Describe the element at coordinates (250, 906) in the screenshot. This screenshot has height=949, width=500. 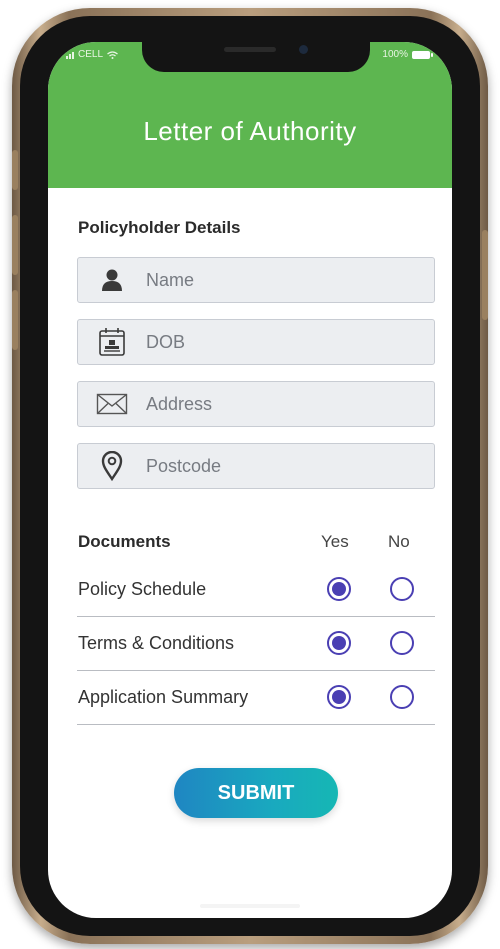
I see `home-indicator` at that location.